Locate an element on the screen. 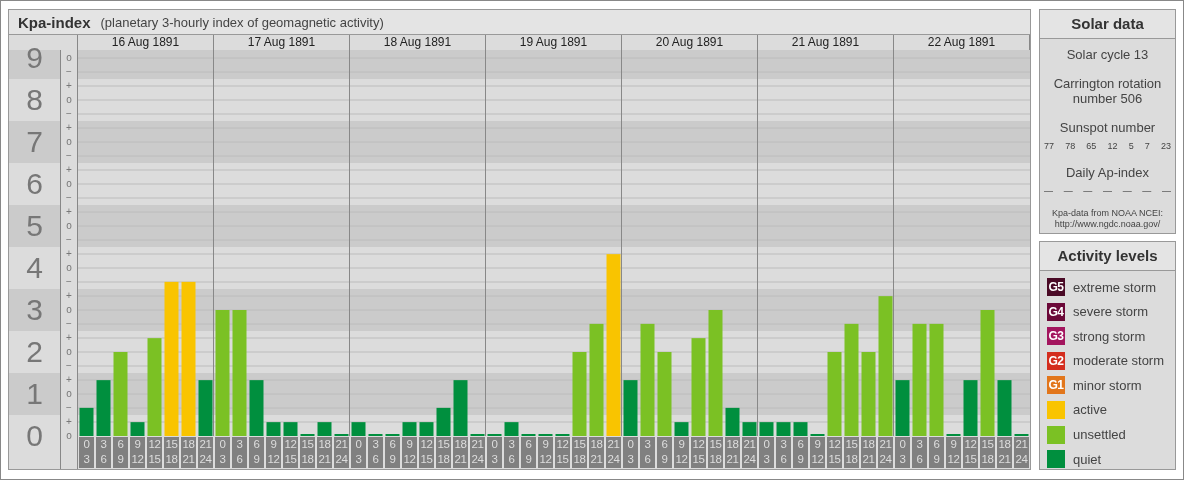  card-title: Activity levels is located at coordinates (1107, 256).